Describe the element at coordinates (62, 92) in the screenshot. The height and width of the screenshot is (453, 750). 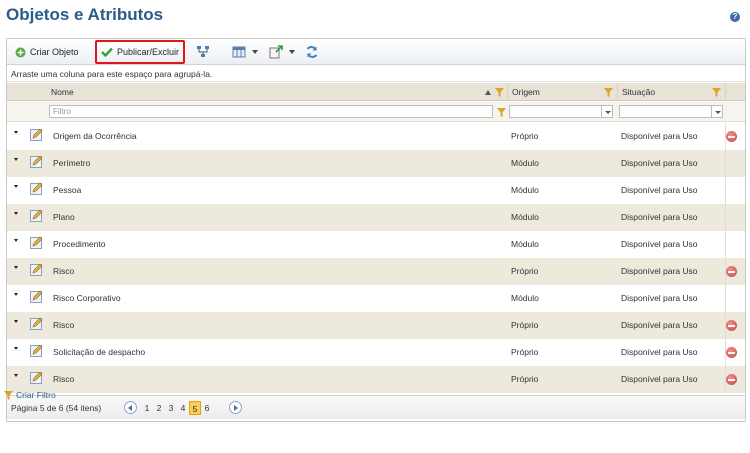
I see `column-header-name-label: Nome` at that location.